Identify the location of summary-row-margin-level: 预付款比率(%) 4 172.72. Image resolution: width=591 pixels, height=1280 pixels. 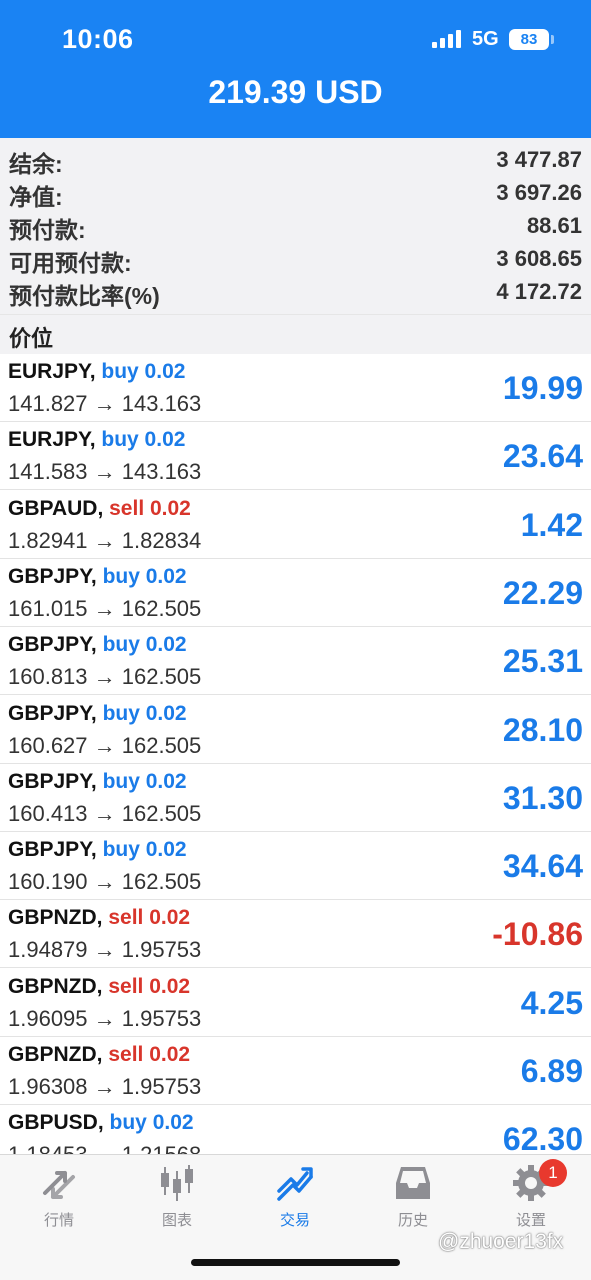
(295, 291).